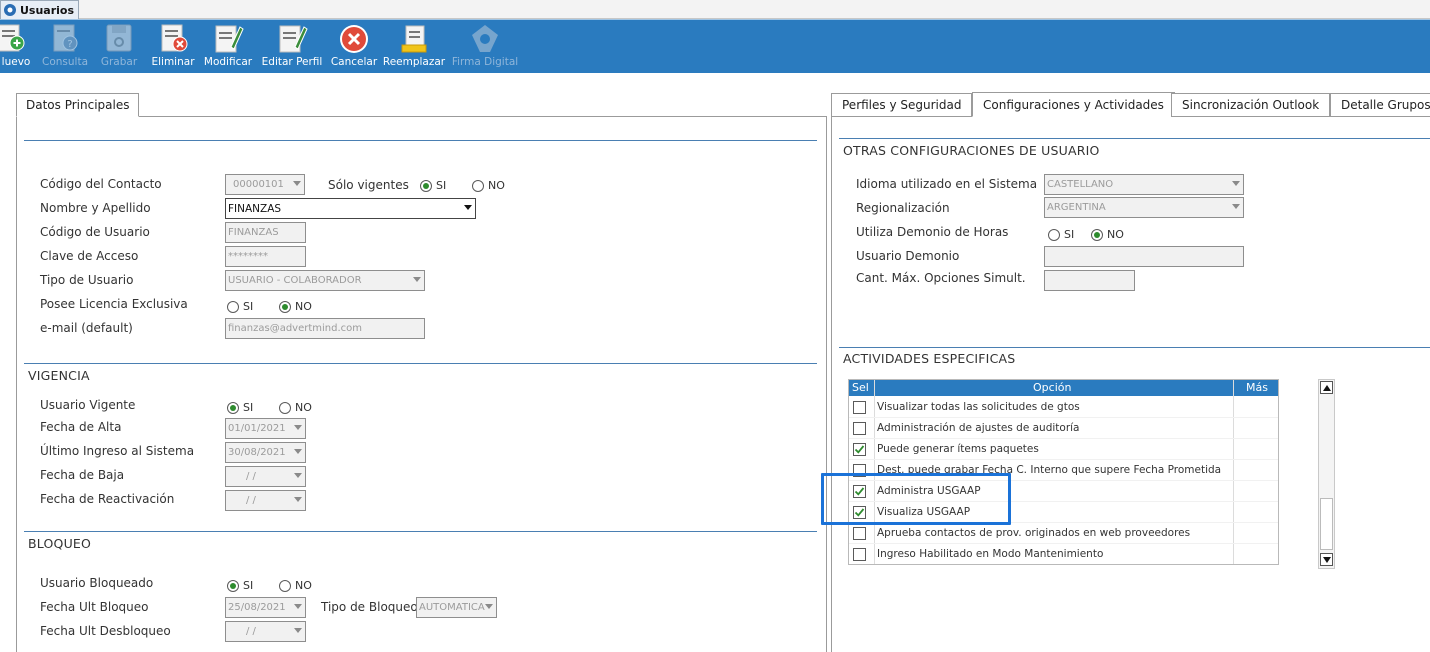 Image resolution: width=1430 pixels, height=652 pixels. What do you see at coordinates (257, 607) in the screenshot?
I see `fecha-ult-bloqueo-value: 25/08/2021` at bounding box center [257, 607].